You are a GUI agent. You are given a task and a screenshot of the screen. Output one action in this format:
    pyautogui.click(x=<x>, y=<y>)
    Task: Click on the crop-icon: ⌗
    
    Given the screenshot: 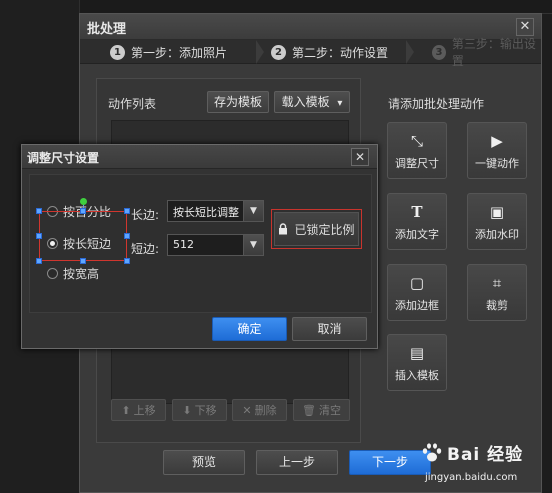 What is the action you would take?
    pyautogui.click(x=497, y=283)
    